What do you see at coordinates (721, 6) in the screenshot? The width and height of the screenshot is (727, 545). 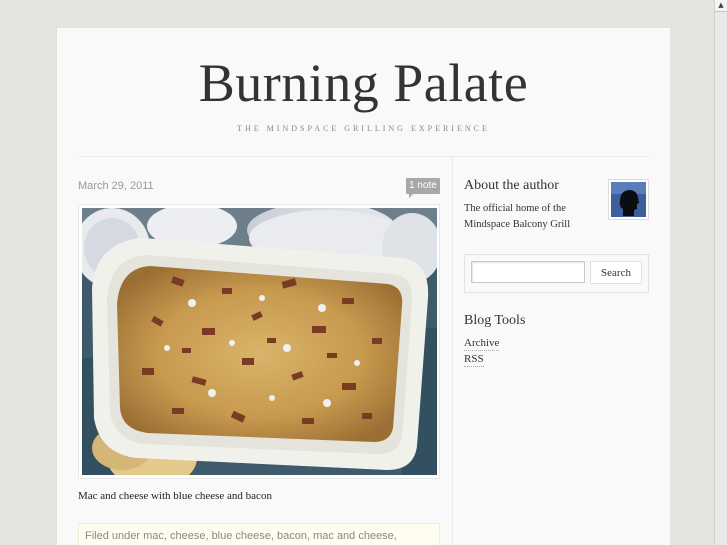 I see `scroll-up-icon: ▲` at bounding box center [721, 6].